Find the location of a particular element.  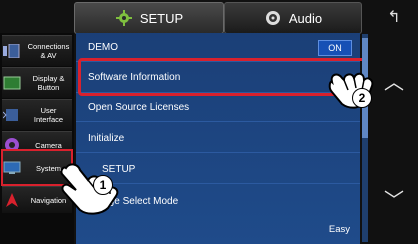

chevron-down-icon: ﹀ is located at coordinates (394, 200).